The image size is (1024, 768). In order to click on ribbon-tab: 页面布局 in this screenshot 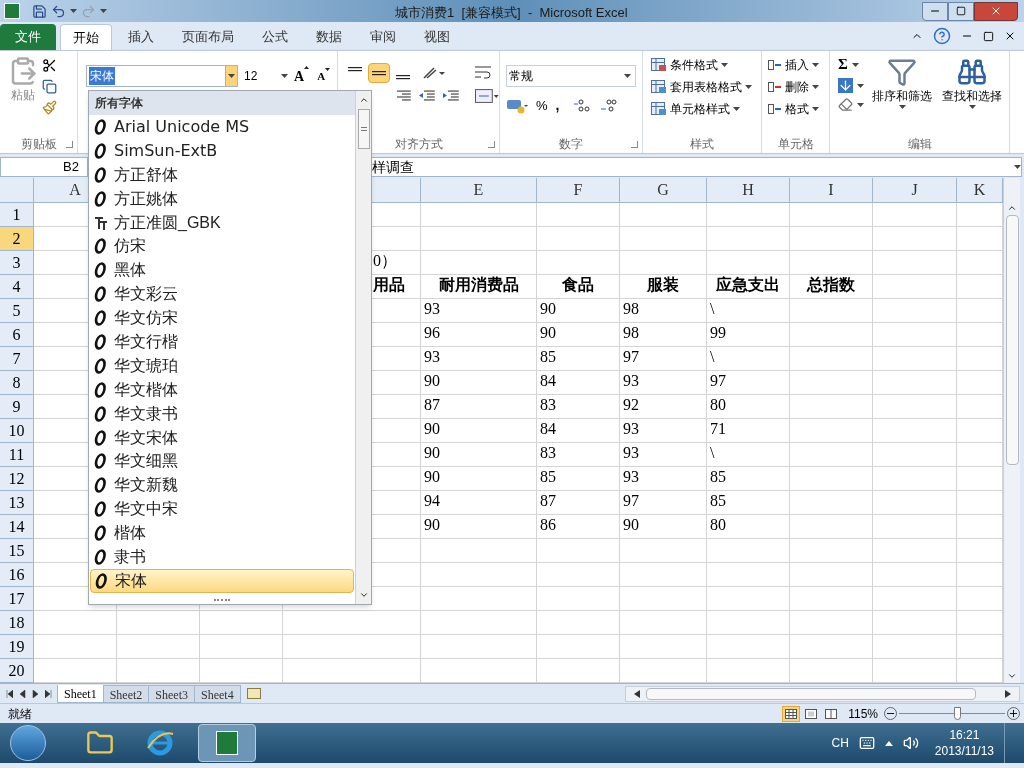, I will do `click(208, 37)`.